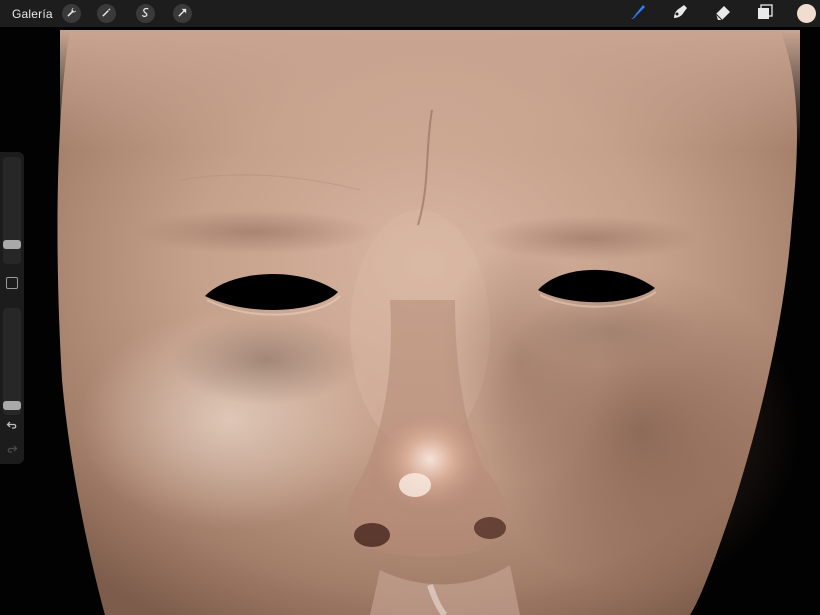 This screenshot has height=615, width=820. I want to click on selection-icon, so click(145, 14).